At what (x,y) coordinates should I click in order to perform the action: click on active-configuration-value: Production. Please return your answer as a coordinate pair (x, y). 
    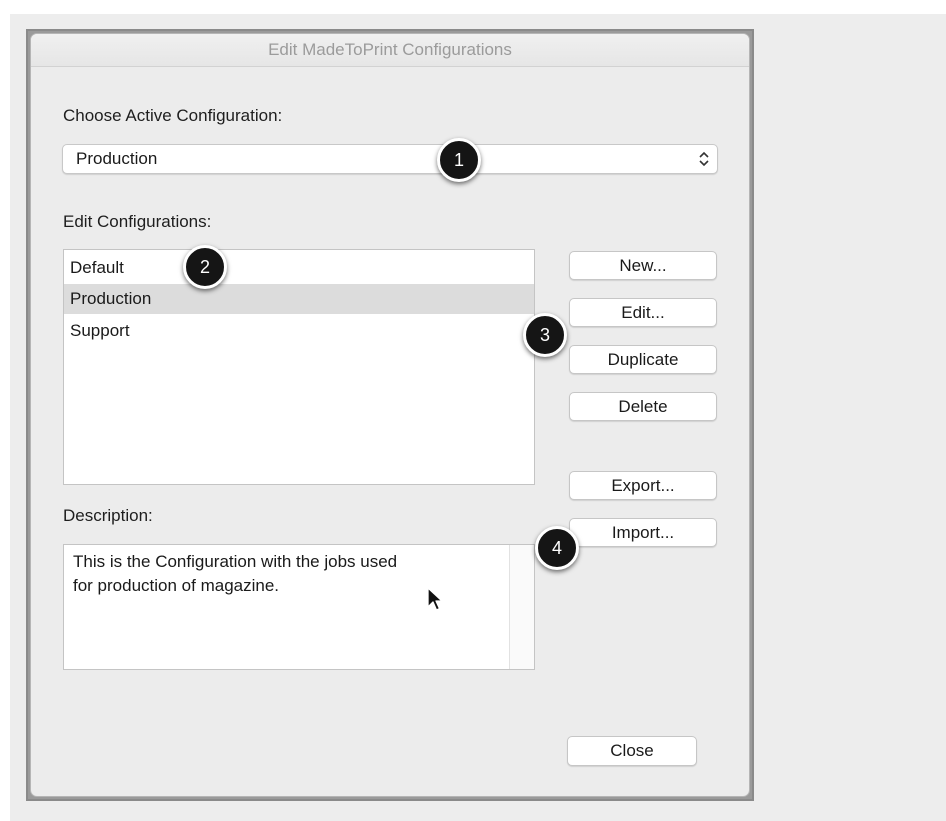
    Looking at the image, I should click on (117, 158).